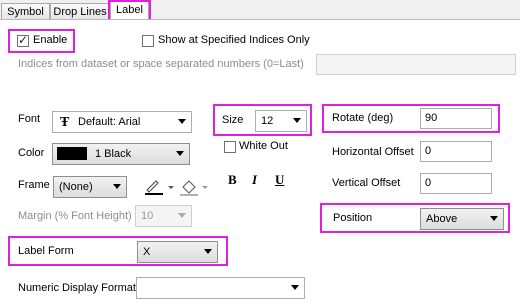 This screenshot has width=520, height=304. What do you see at coordinates (233, 120) in the screenshot?
I see `size-label: Size` at bounding box center [233, 120].